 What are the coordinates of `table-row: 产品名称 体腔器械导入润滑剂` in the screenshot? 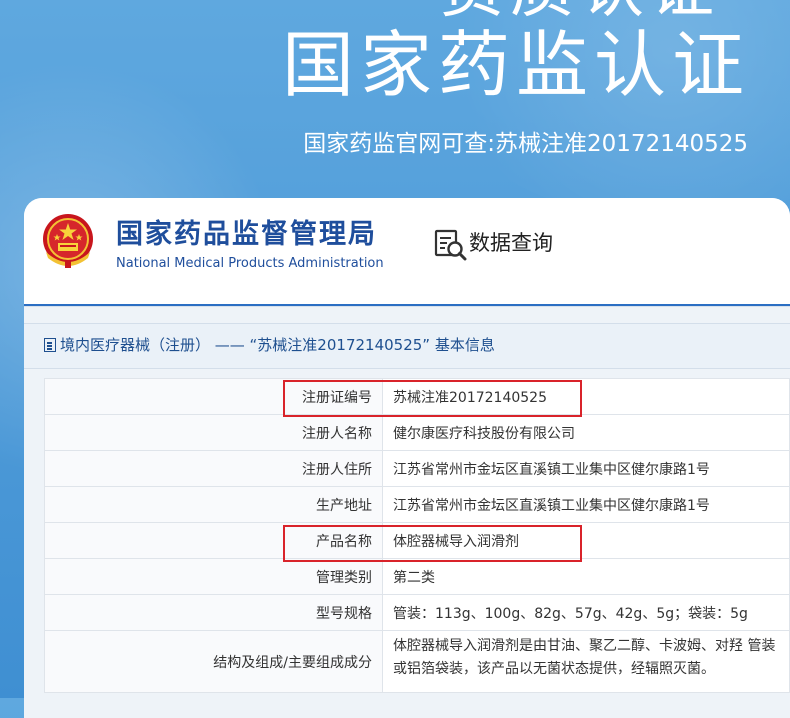 It's located at (417, 540).